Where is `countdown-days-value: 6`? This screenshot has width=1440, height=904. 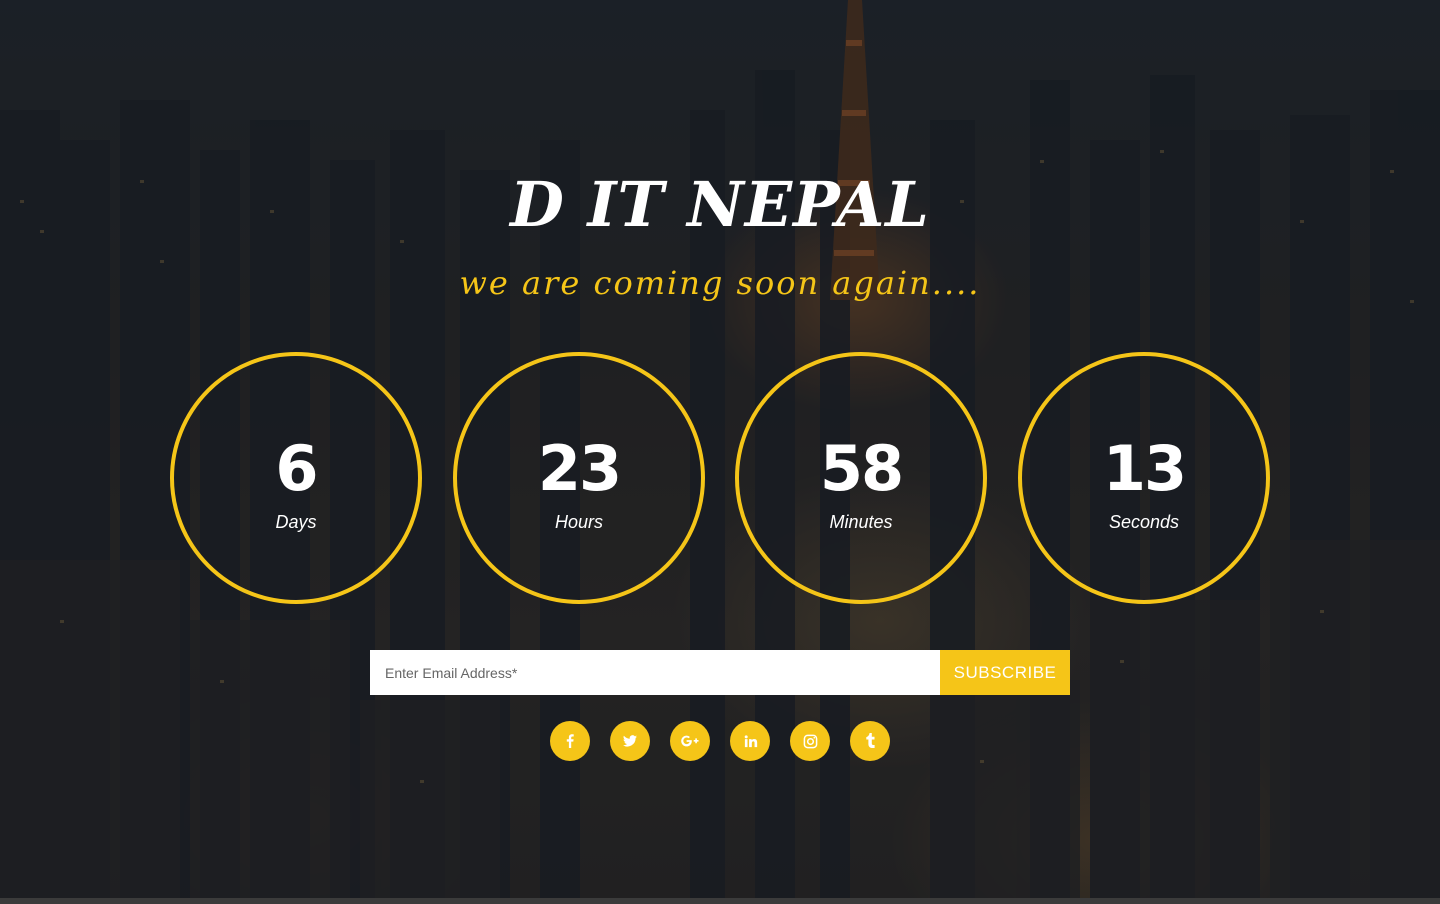
countdown-days-value: 6 is located at coordinates (296, 468).